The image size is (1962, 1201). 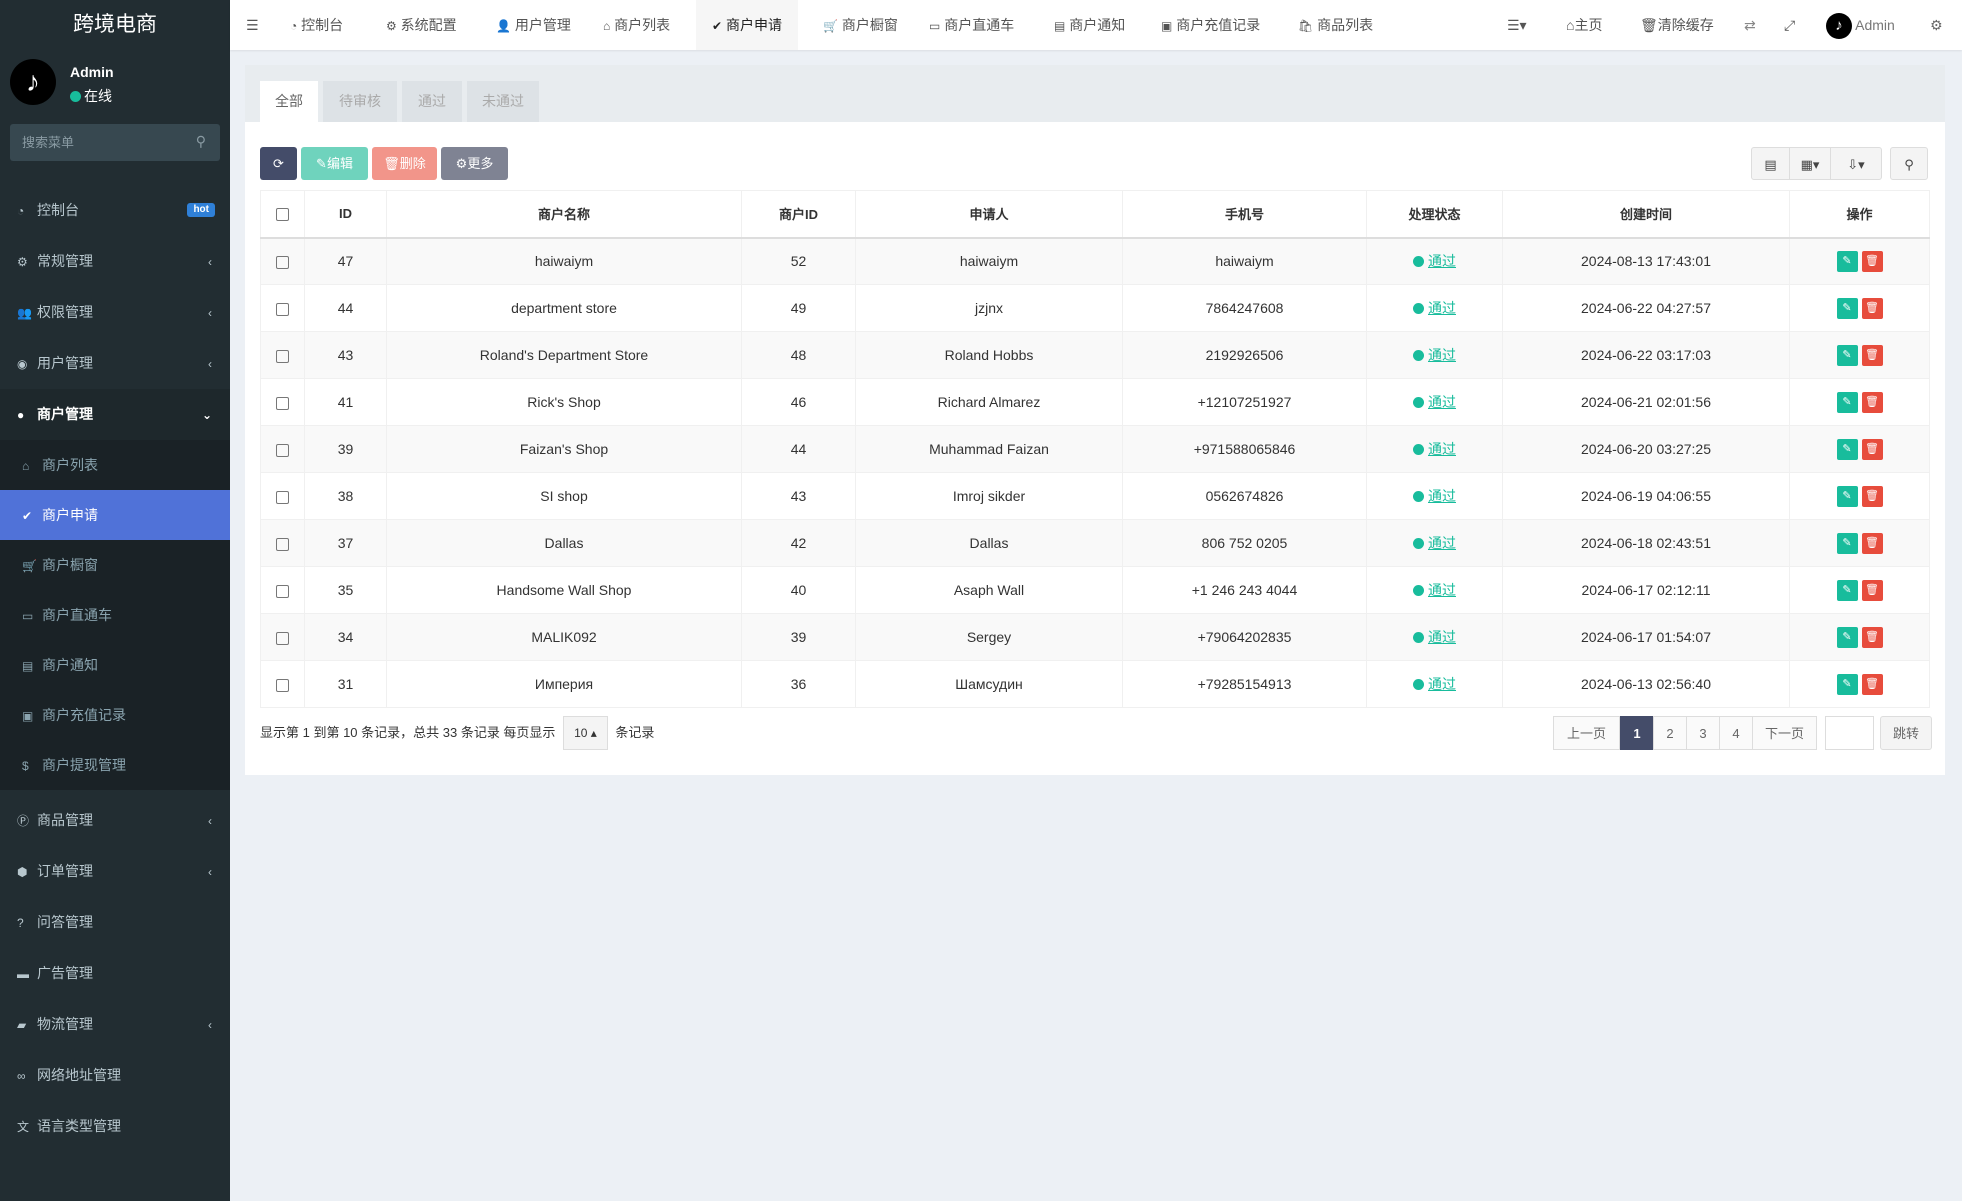 What do you see at coordinates (798, 214) in the screenshot?
I see `column-header: 商户ID` at bounding box center [798, 214].